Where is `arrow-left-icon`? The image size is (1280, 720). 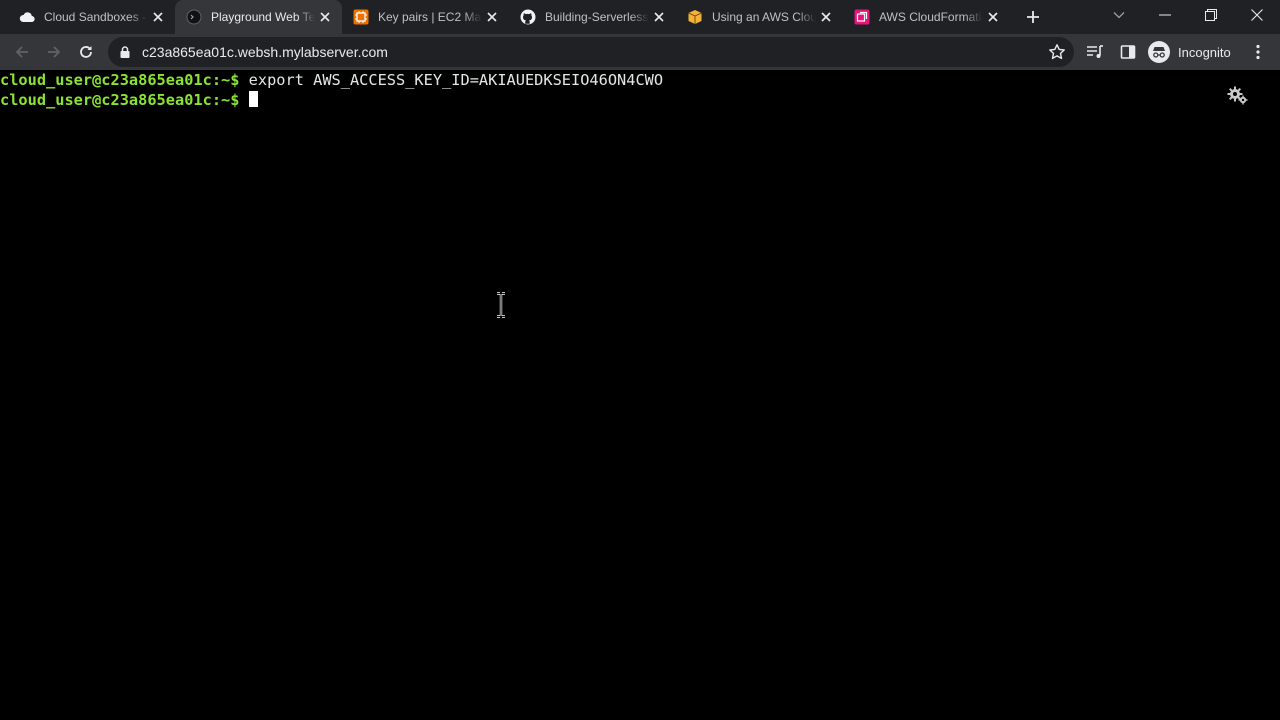
arrow-left-icon is located at coordinates (21, 52).